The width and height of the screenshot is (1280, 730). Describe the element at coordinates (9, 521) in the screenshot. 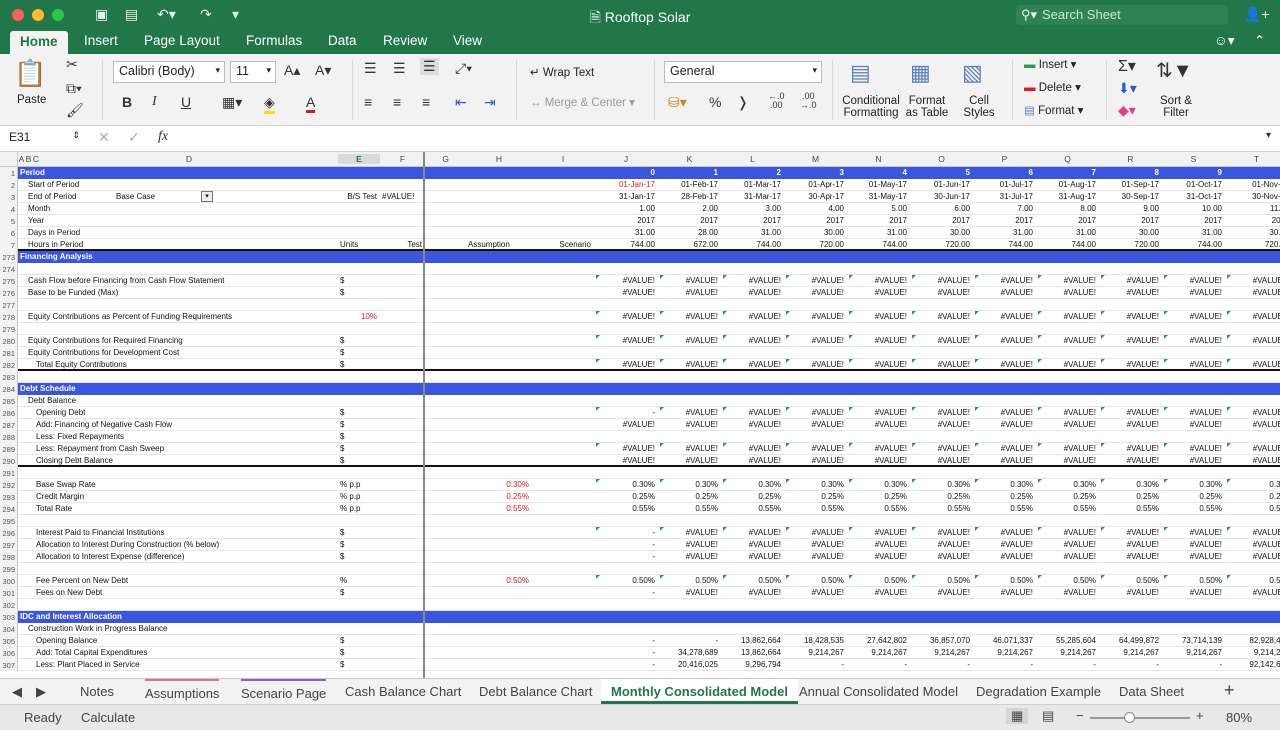

I see `row-number: 295` at that location.